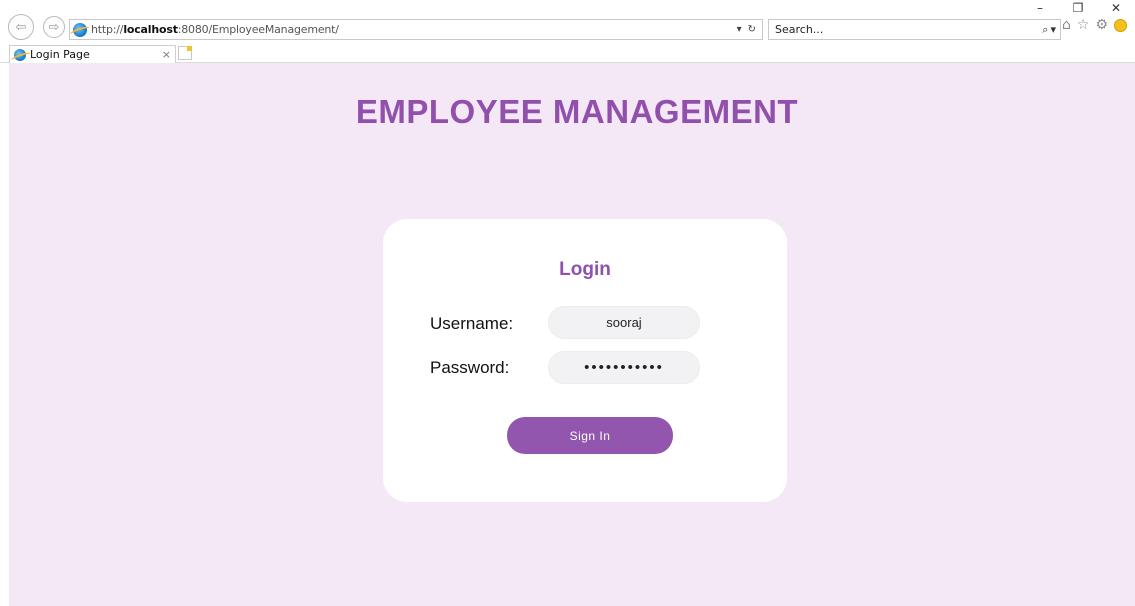  What do you see at coordinates (1101, 25) in the screenshot?
I see `settings-gear-icon: ⚙` at bounding box center [1101, 25].